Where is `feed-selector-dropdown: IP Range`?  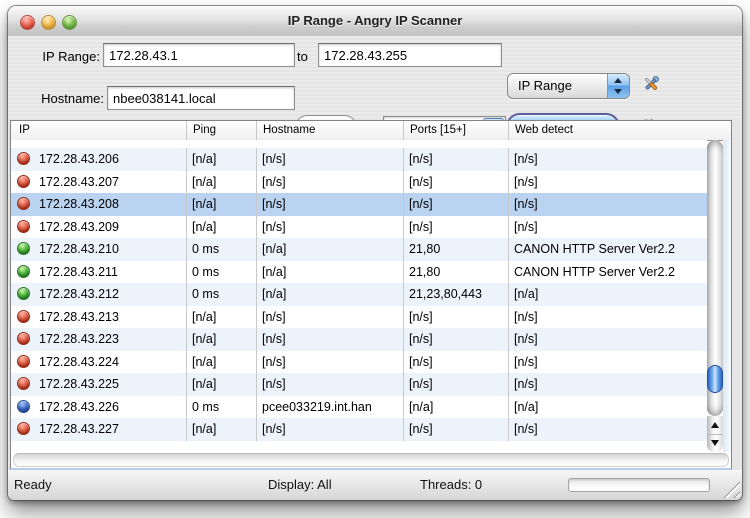
feed-selector-dropdown: IP Range is located at coordinates (568, 86).